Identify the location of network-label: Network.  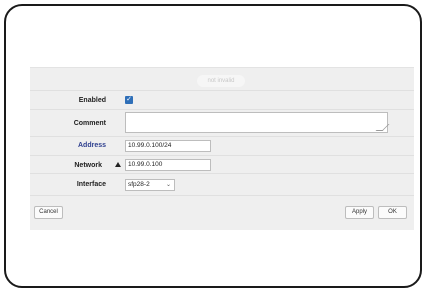
(88, 165).